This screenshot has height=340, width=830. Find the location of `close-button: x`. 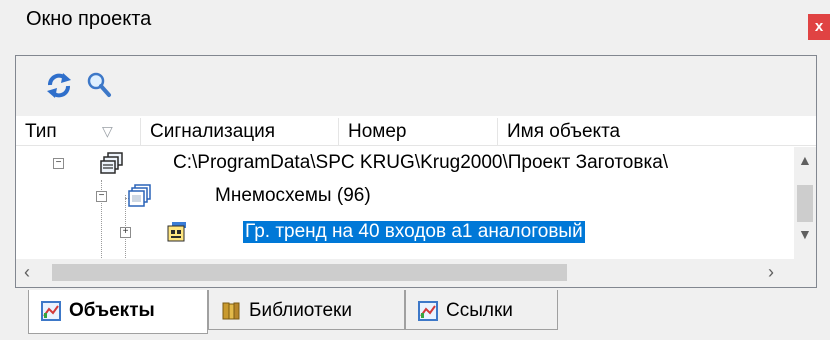

close-button: x is located at coordinates (819, 27).